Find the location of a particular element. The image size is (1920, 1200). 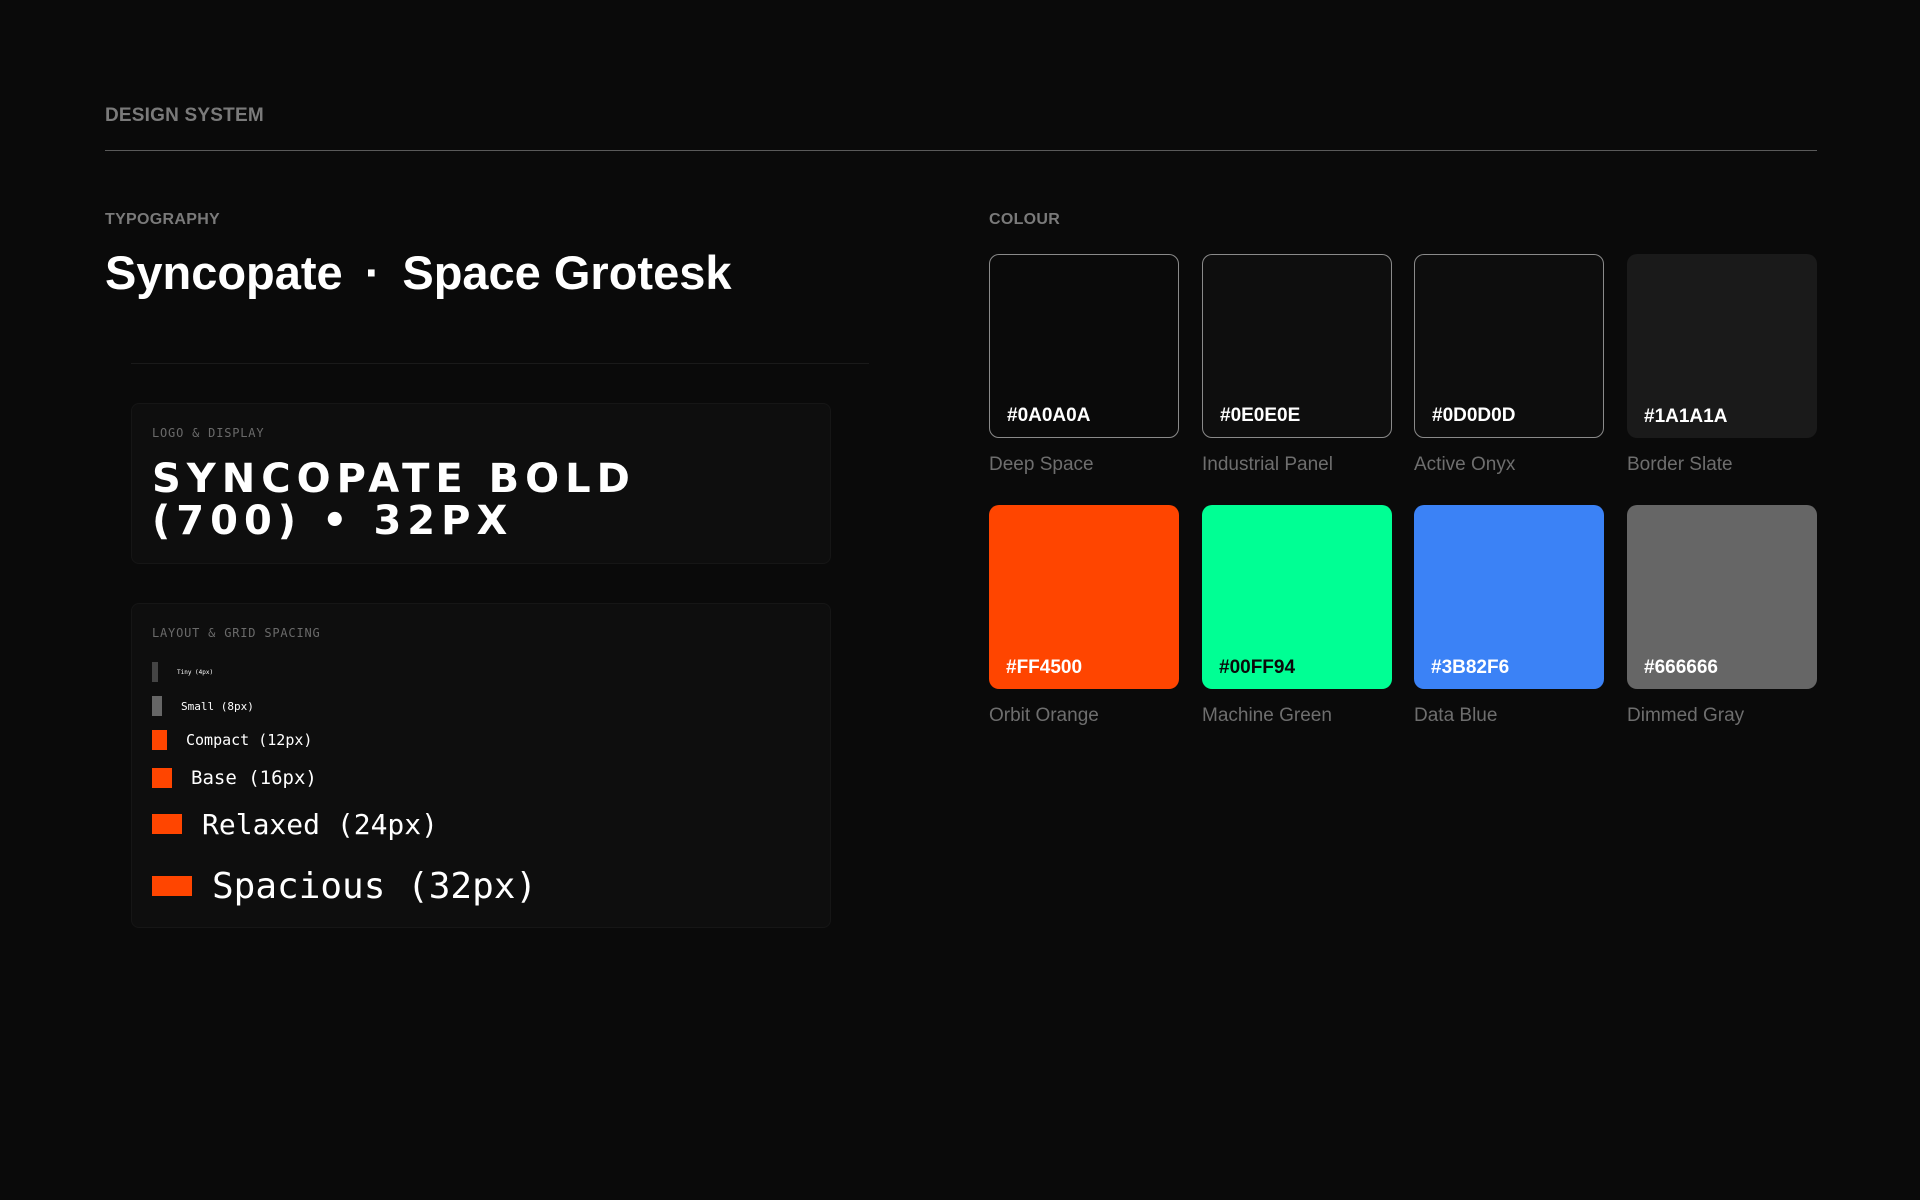

swatch-name: Machine Green is located at coordinates (1267, 715).